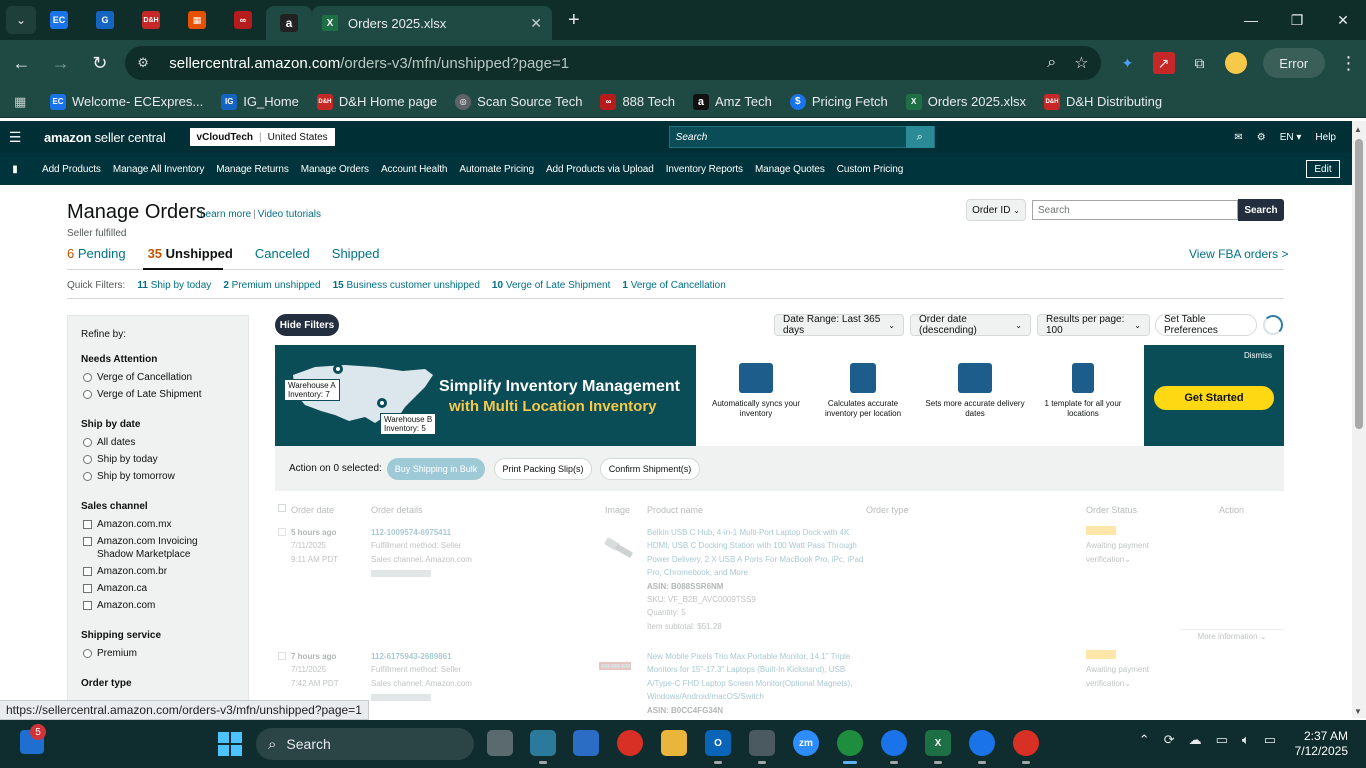  I want to click on order-search-button: Search, so click(1261, 210).